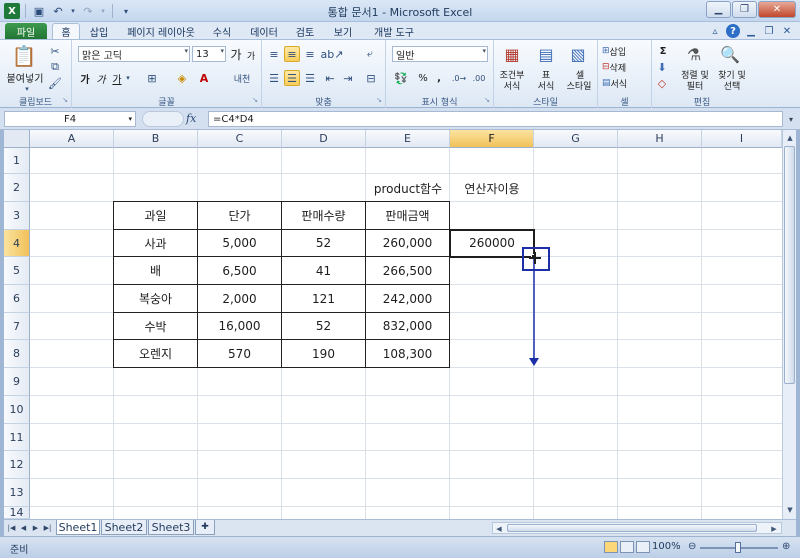 The height and width of the screenshot is (558, 800). What do you see at coordinates (546, 85) in the screenshot?
I see `format-table-label-2: 서식` at bounding box center [546, 85].